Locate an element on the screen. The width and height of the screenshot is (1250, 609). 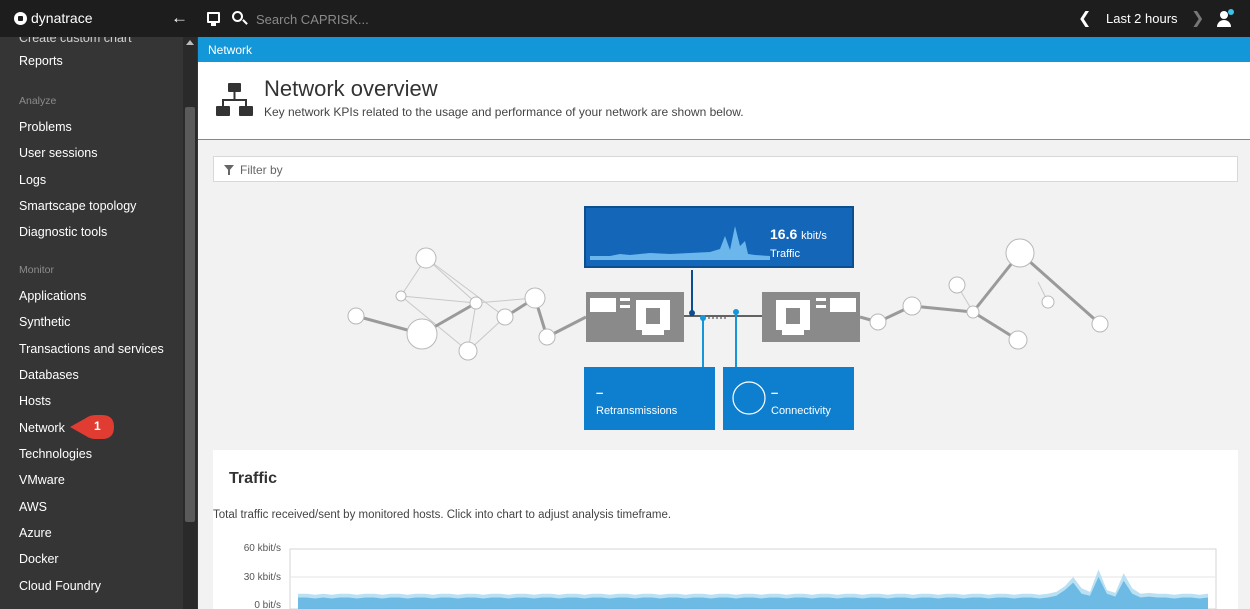
retransmissions-tile: – Retransmissions is located at coordinates (649, 398).